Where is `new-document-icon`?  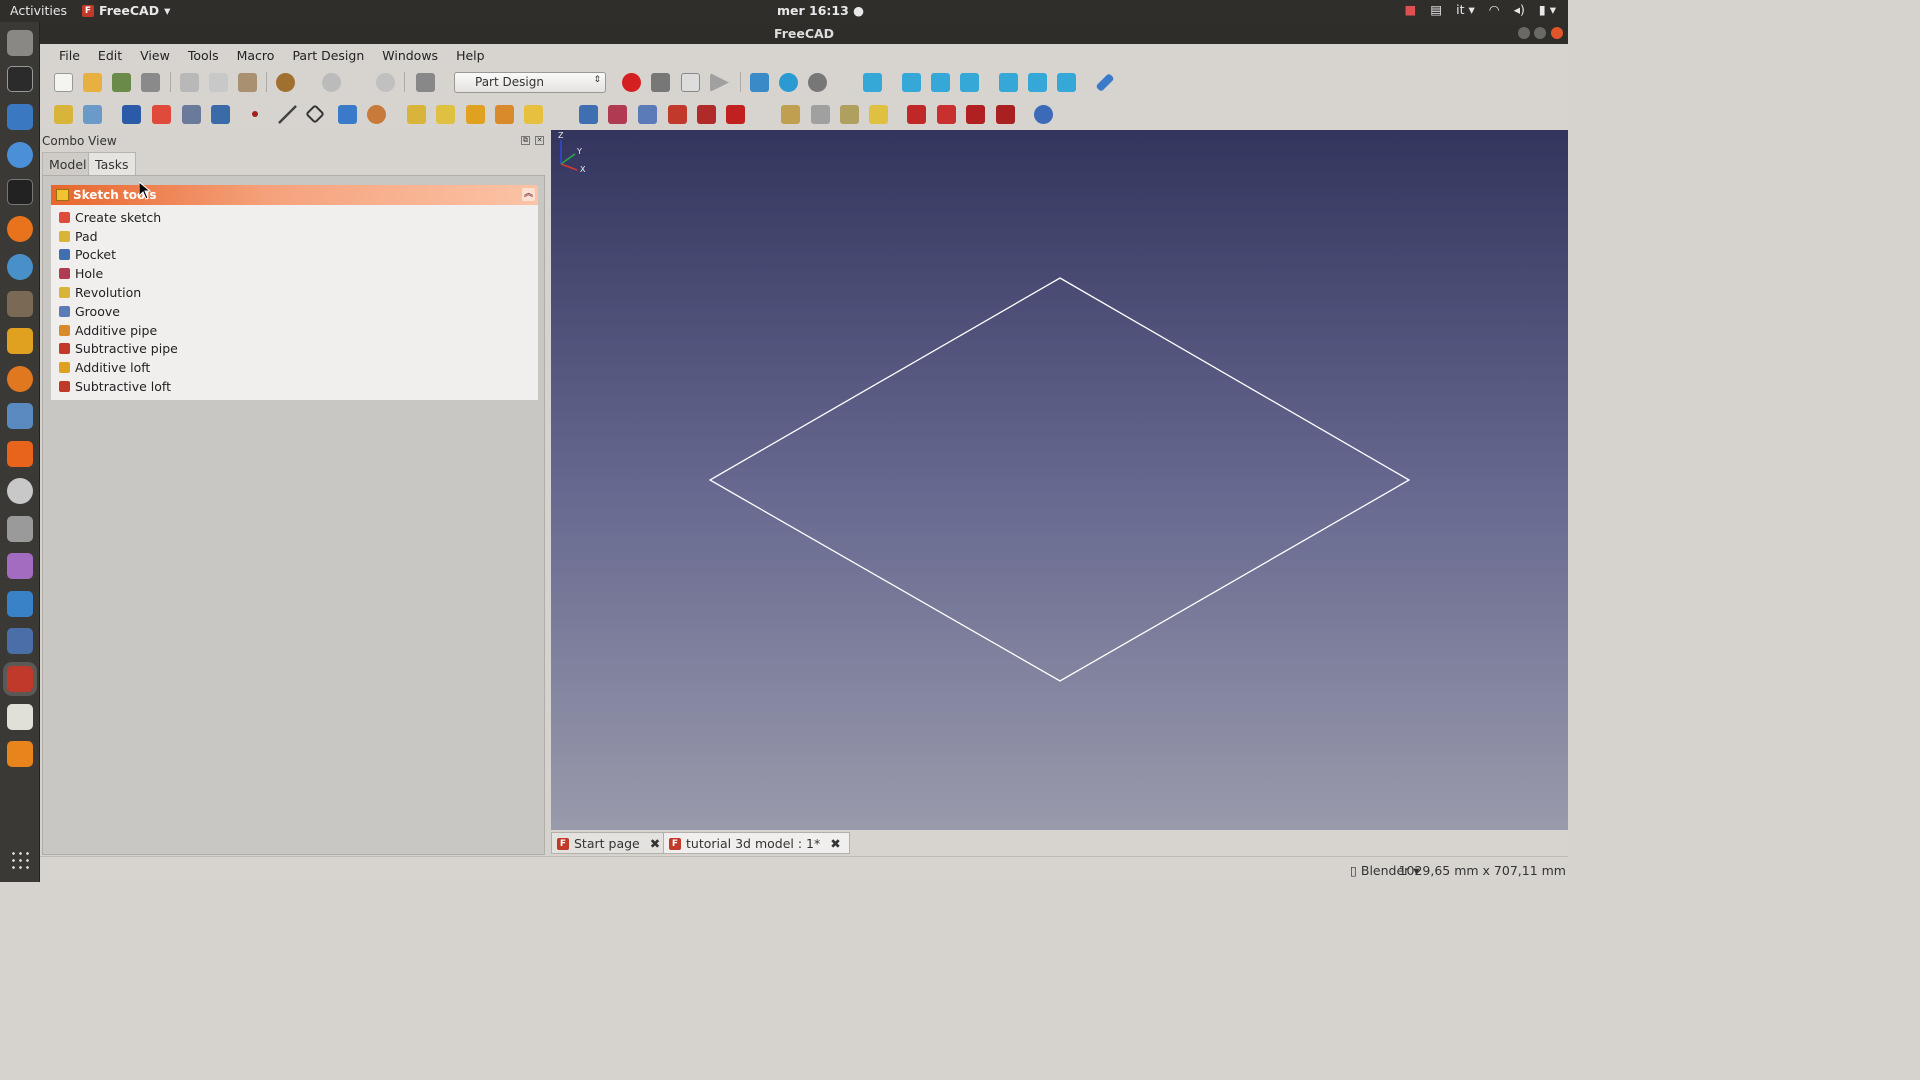 new-document-icon is located at coordinates (63, 82).